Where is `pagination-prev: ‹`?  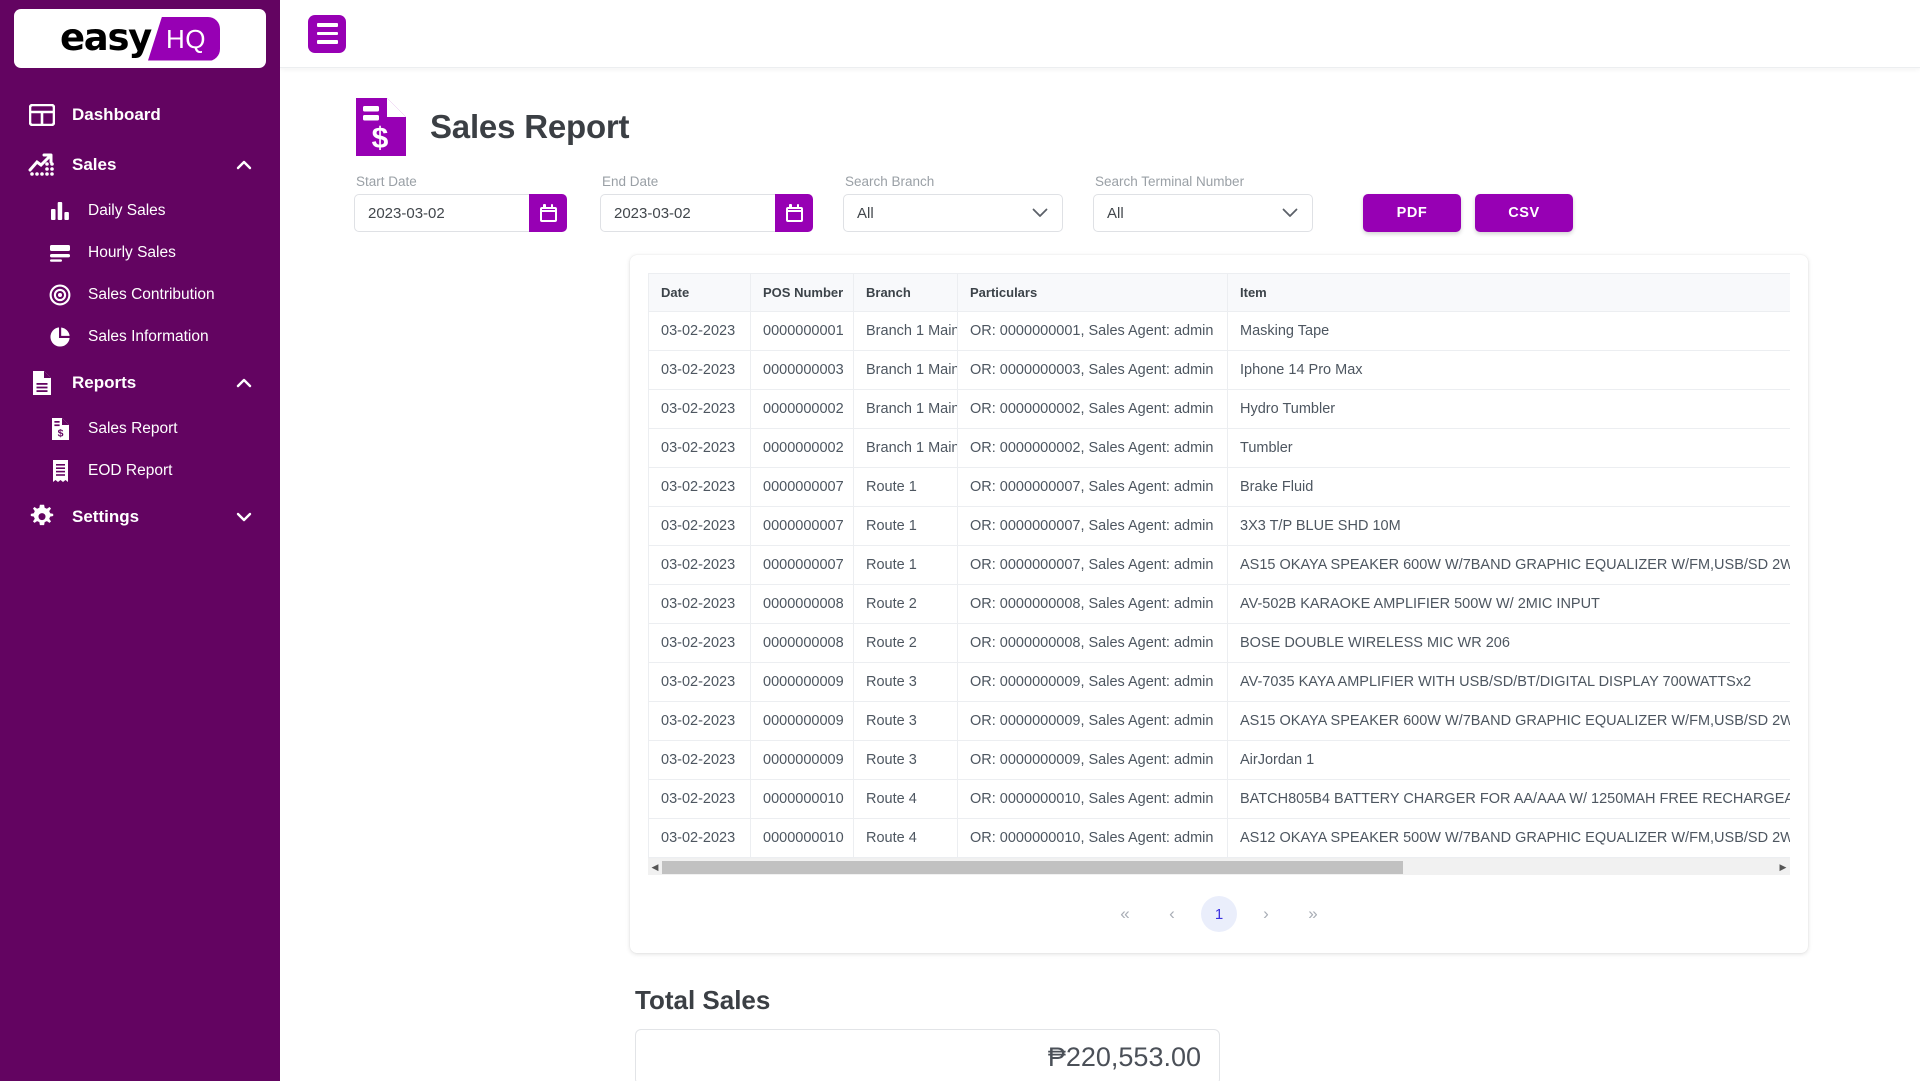 pagination-prev: ‹ is located at coordinates (1172, 914).